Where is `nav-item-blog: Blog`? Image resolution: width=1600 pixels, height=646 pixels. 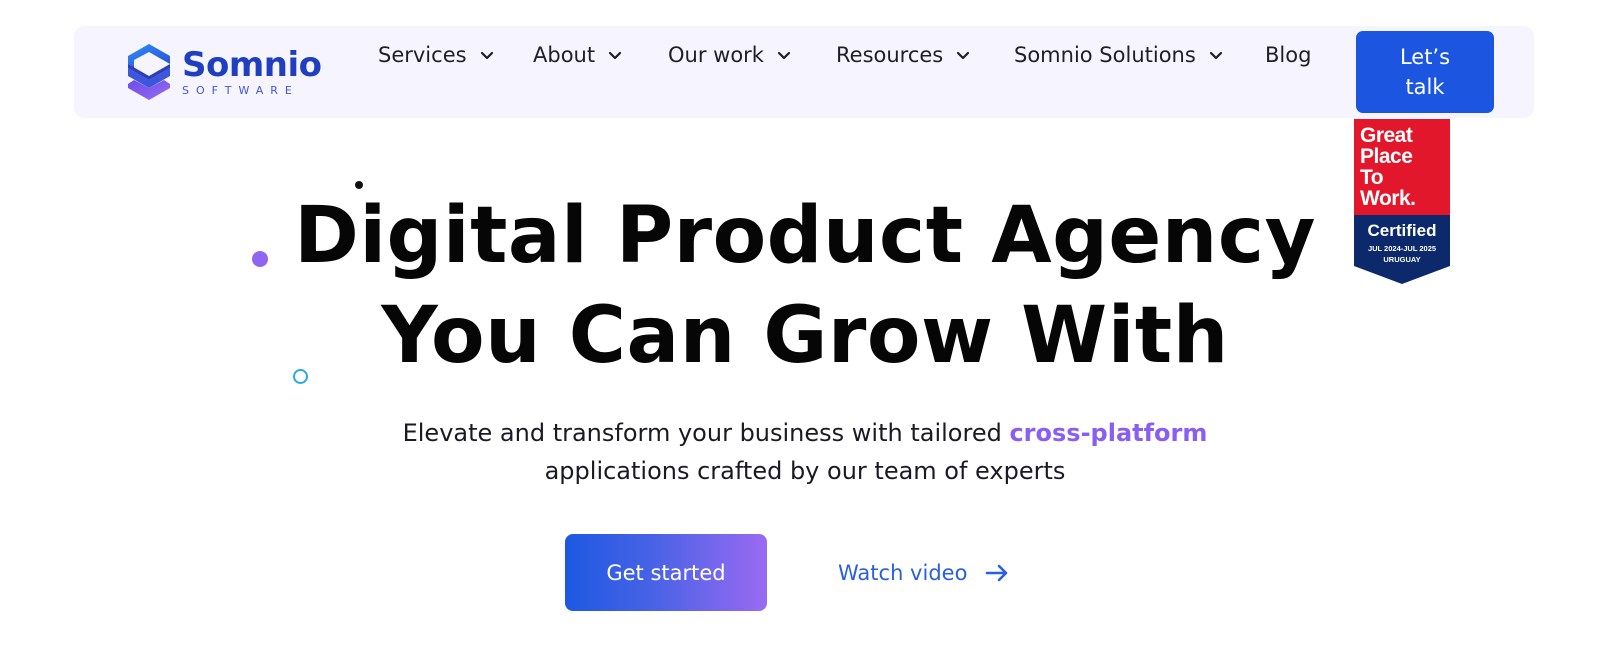 nav-item-blog: Blog is located at coordinates (1288, 55).